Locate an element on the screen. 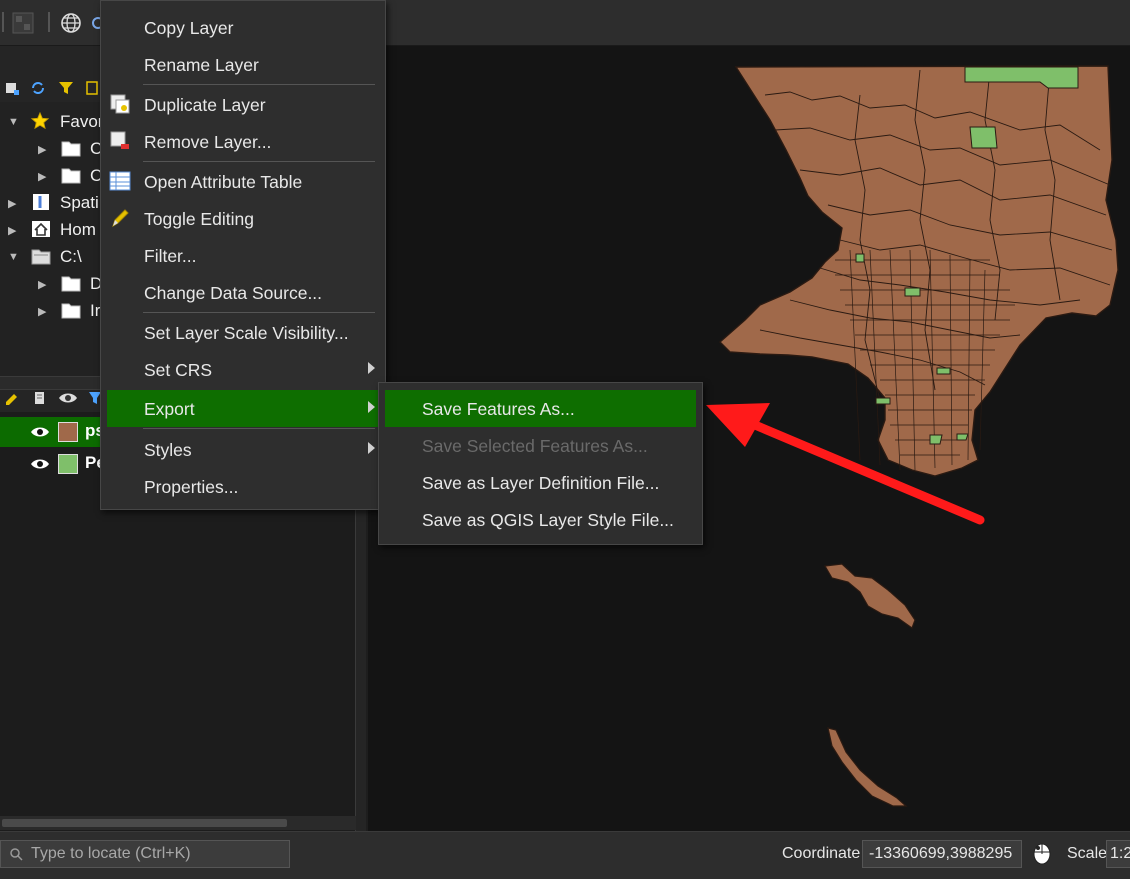 The image size is (1130, 879). spatialite-icon is located at coordinates (41, 202).